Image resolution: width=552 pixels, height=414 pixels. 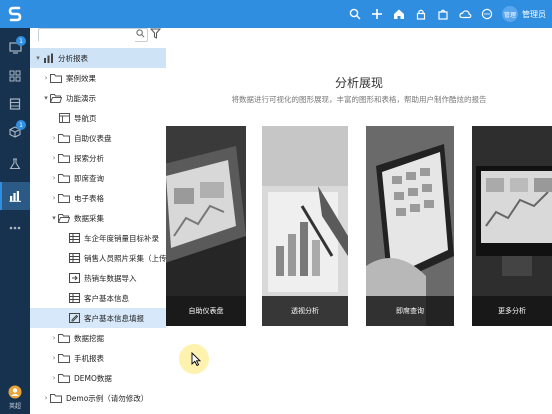 I want to click on page-icon, so click(x=64, y=118).